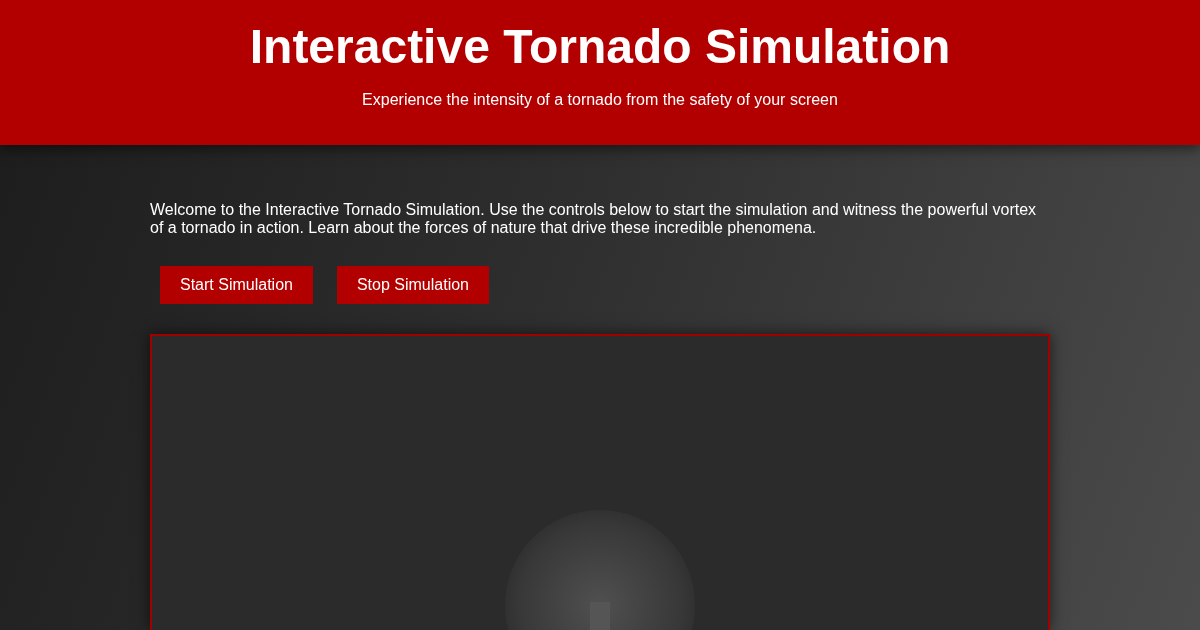 This screenshot has width=1200, height=630. Describe the element at coordinates (412, 285) in the screenshot. I see `stop-button: Stop Simulation` at that location.